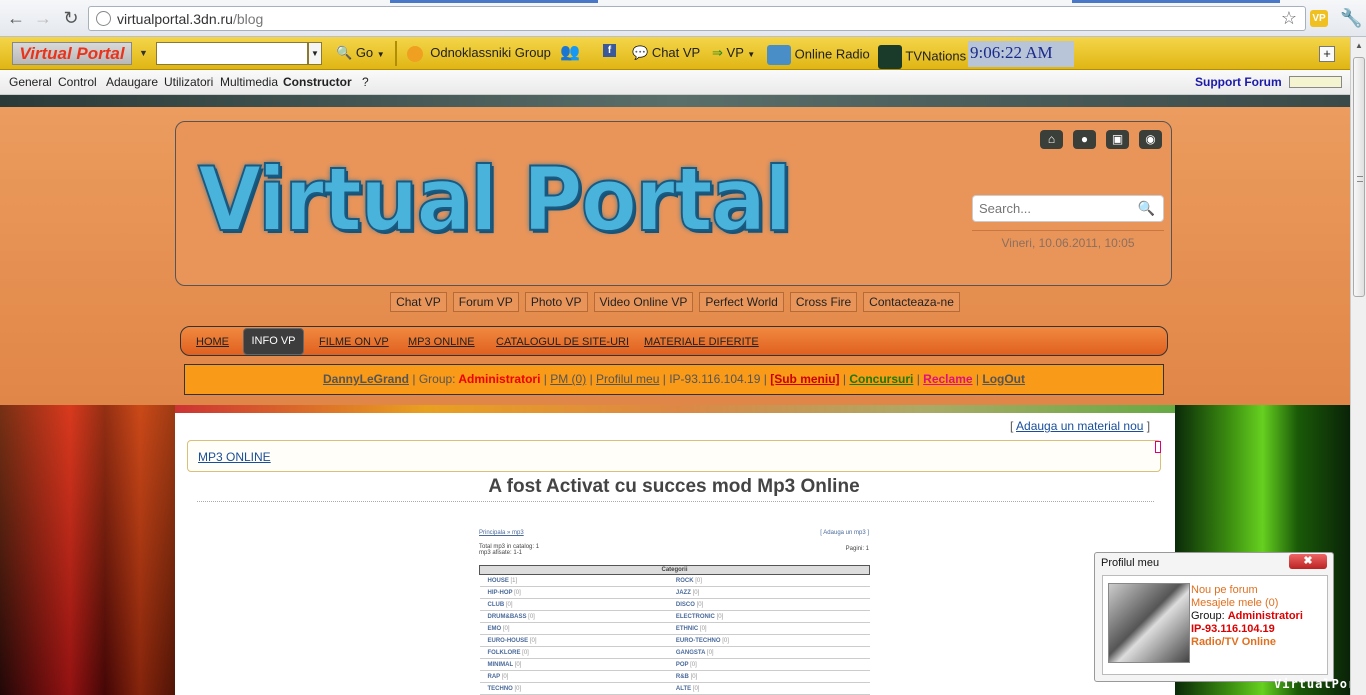 The height and width of the screenshot is (695, 1366). I want to click on address-bar: virtualportal.3dn.ru/blog ☆, so click(697, 18).